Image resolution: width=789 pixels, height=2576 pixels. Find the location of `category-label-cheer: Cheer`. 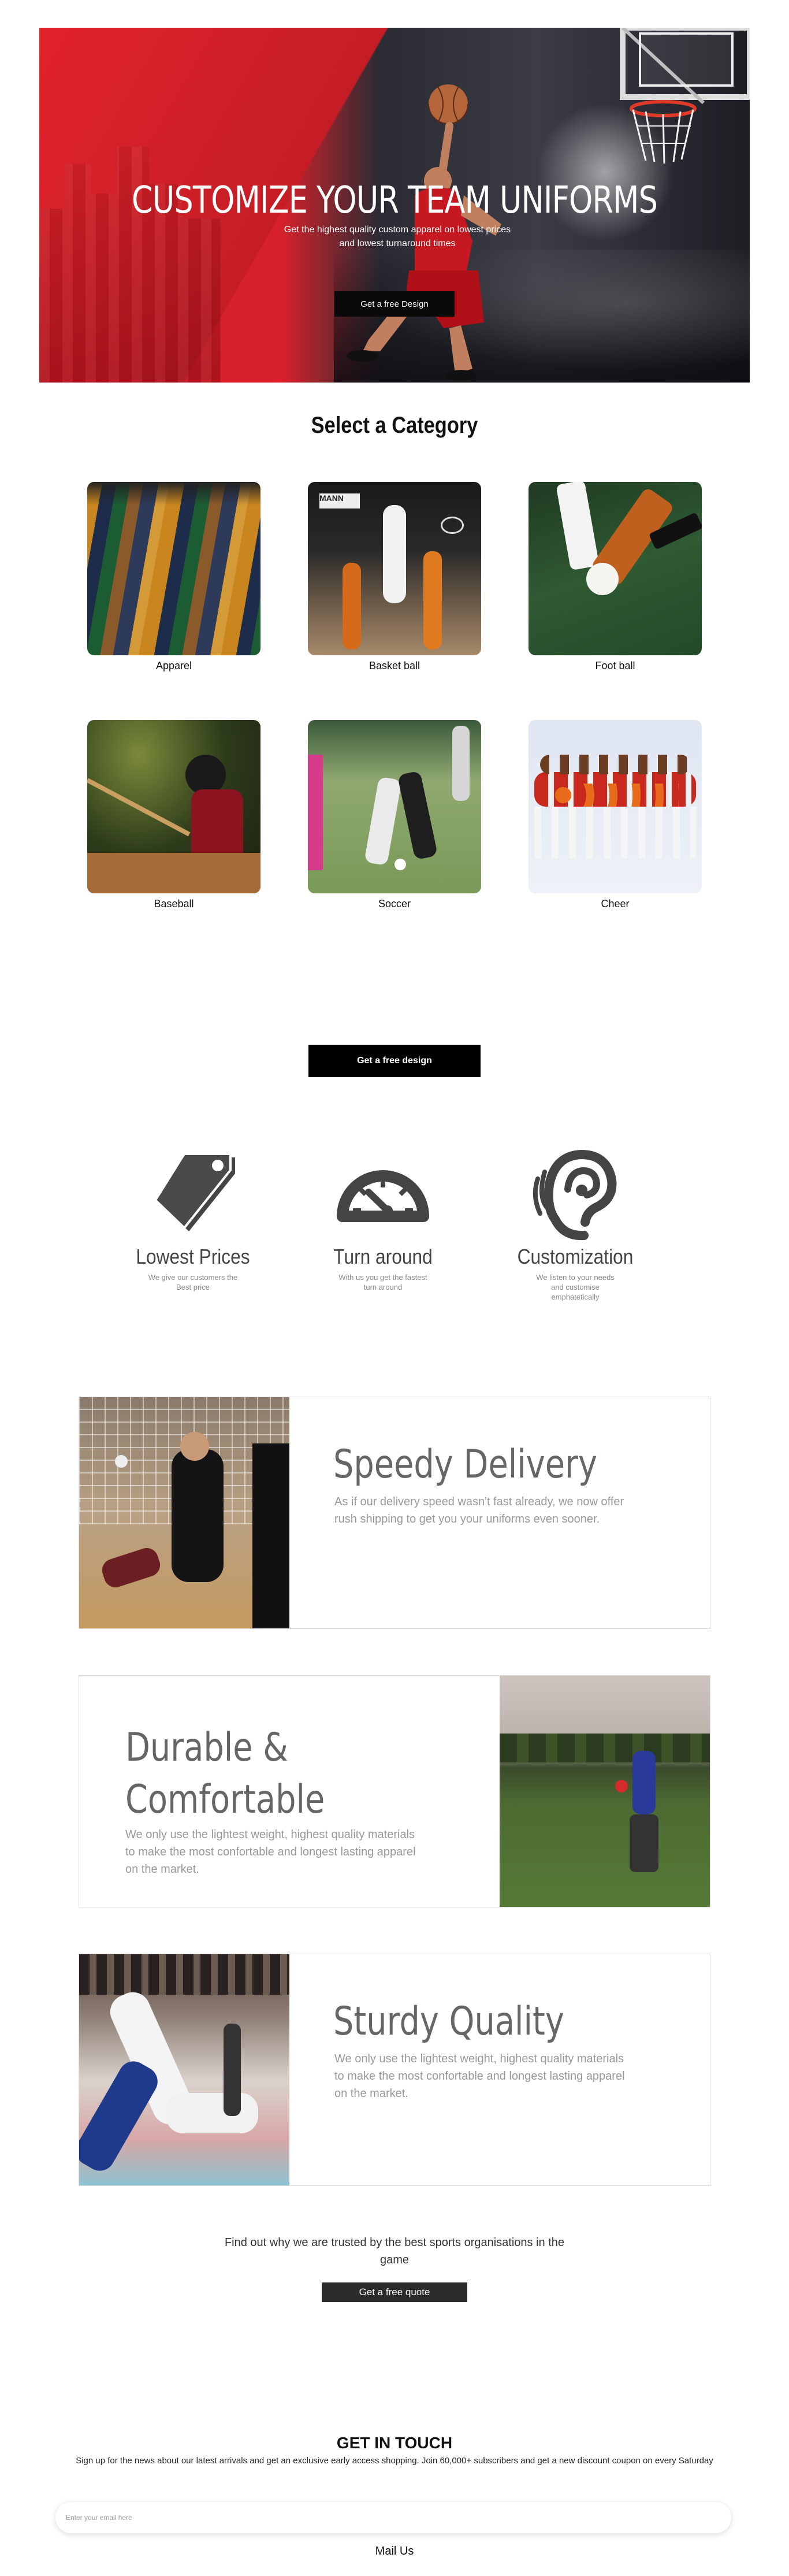

category-label-cheer: Cheer is located at coordinates (615, 904).